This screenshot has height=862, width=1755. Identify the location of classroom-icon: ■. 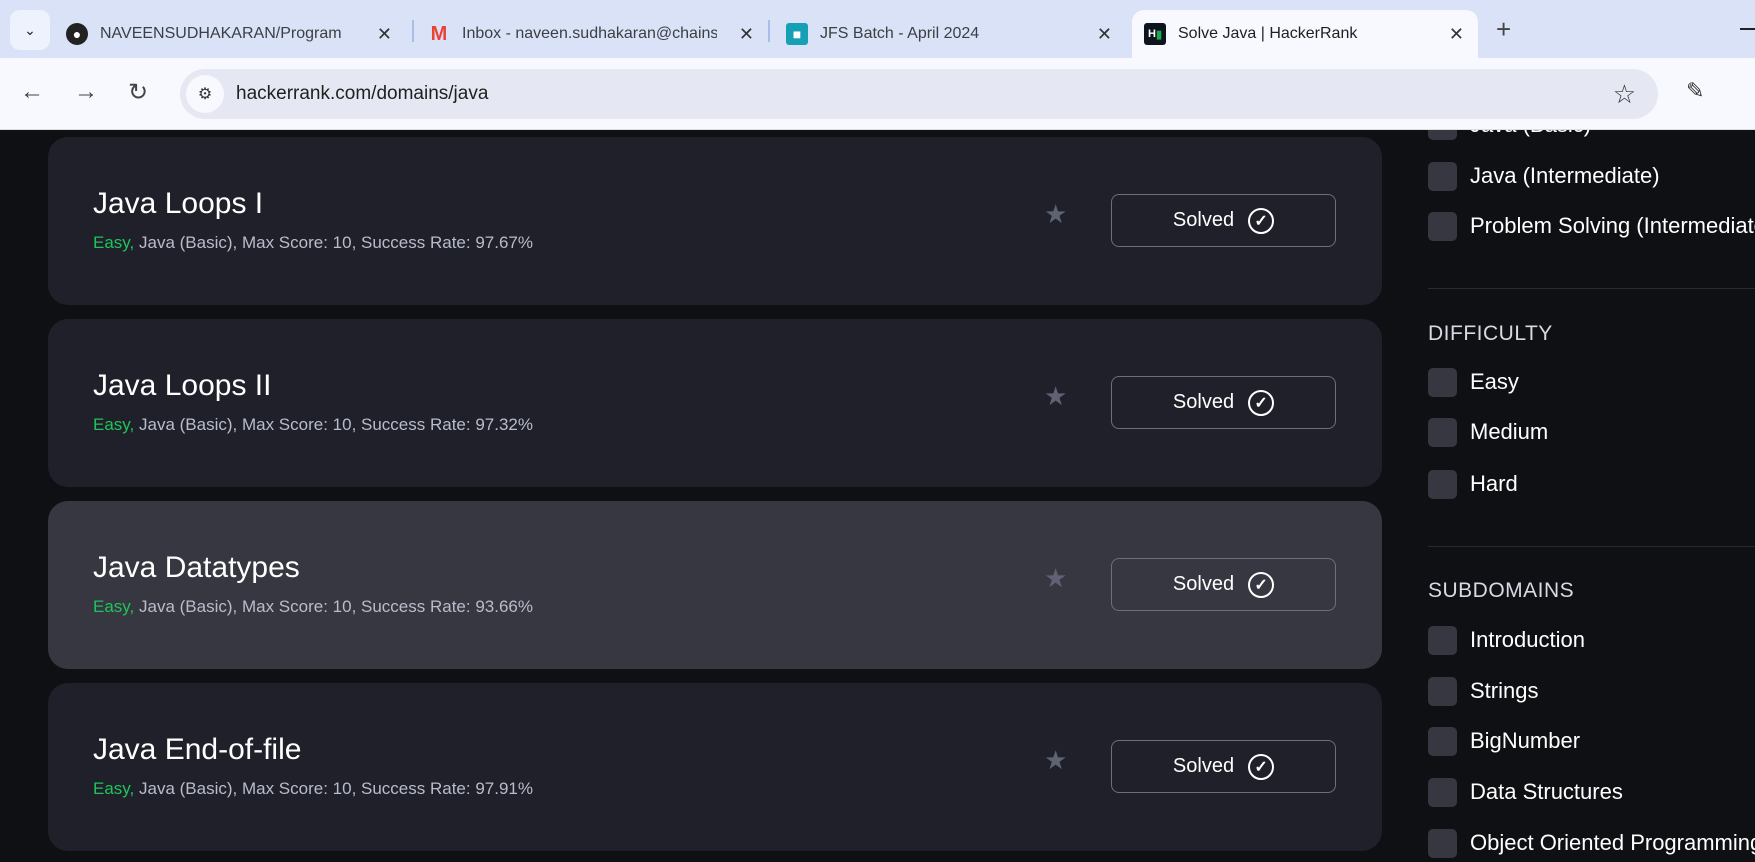
(797, 34).